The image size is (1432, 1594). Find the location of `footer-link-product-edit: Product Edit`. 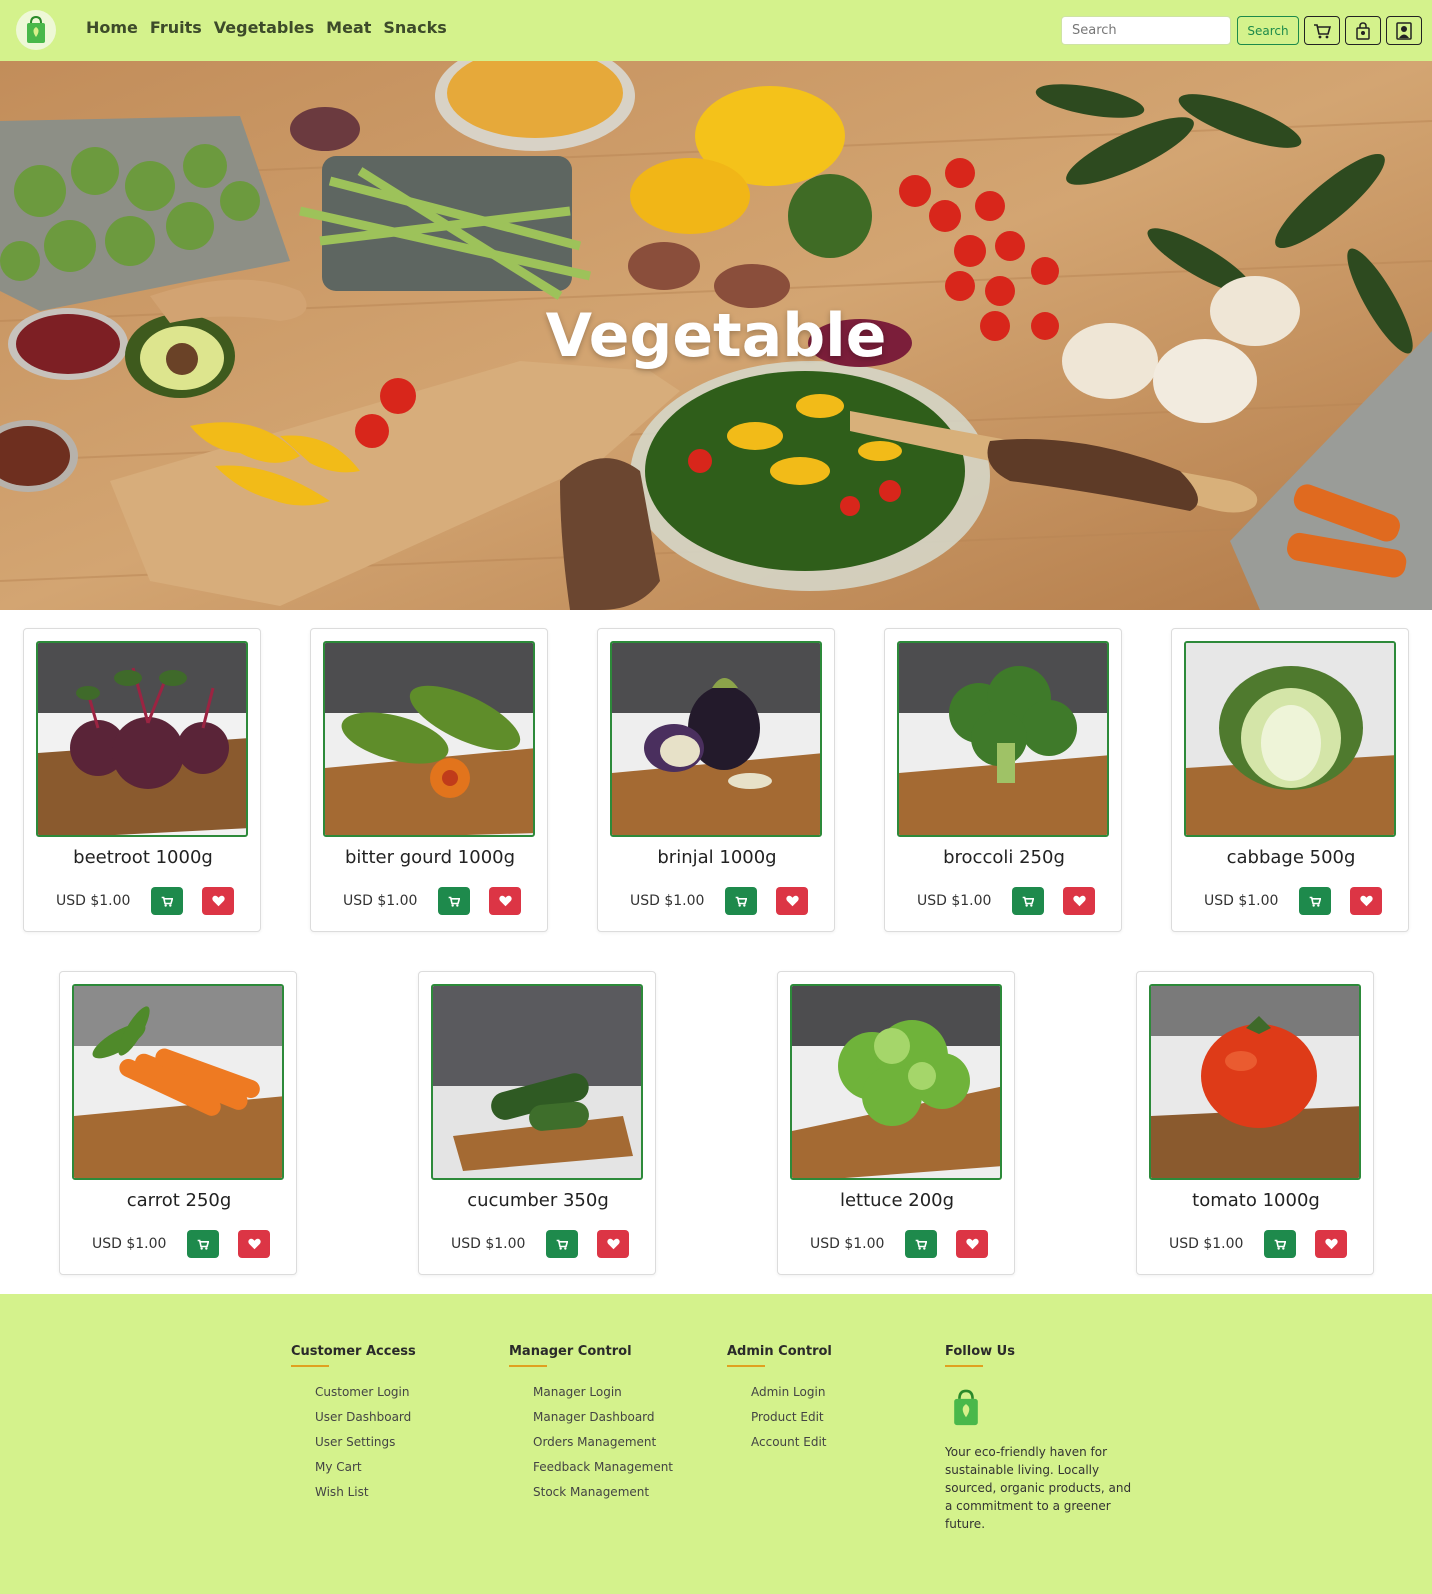

footer-link-product-edit: Product Edit is located at coordinates (791, 1422).